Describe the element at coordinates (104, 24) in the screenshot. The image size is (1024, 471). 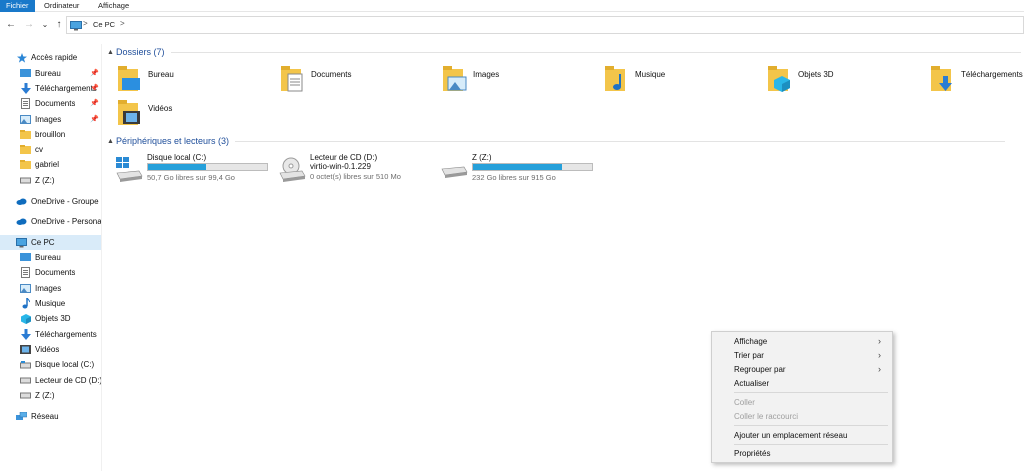
I see `breadcrumb-ce-pc: Ce PC` at that location.